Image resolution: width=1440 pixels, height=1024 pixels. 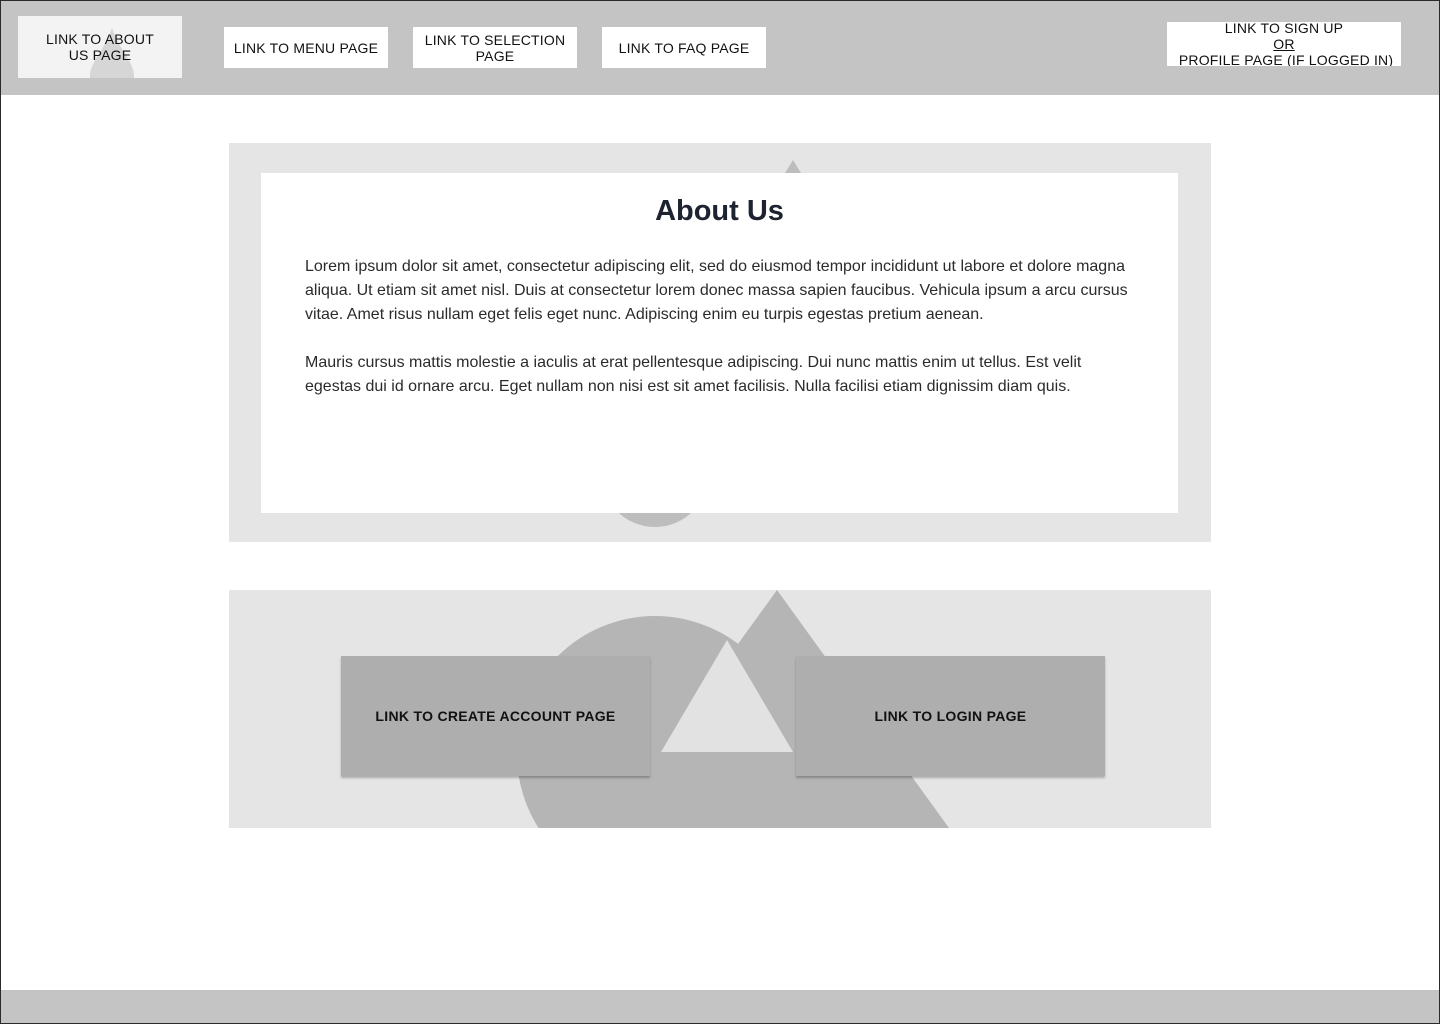 I want to click on create-account-label: LINK TO CREATE ACCOUNT PAGE, so click(x=495, y=716).